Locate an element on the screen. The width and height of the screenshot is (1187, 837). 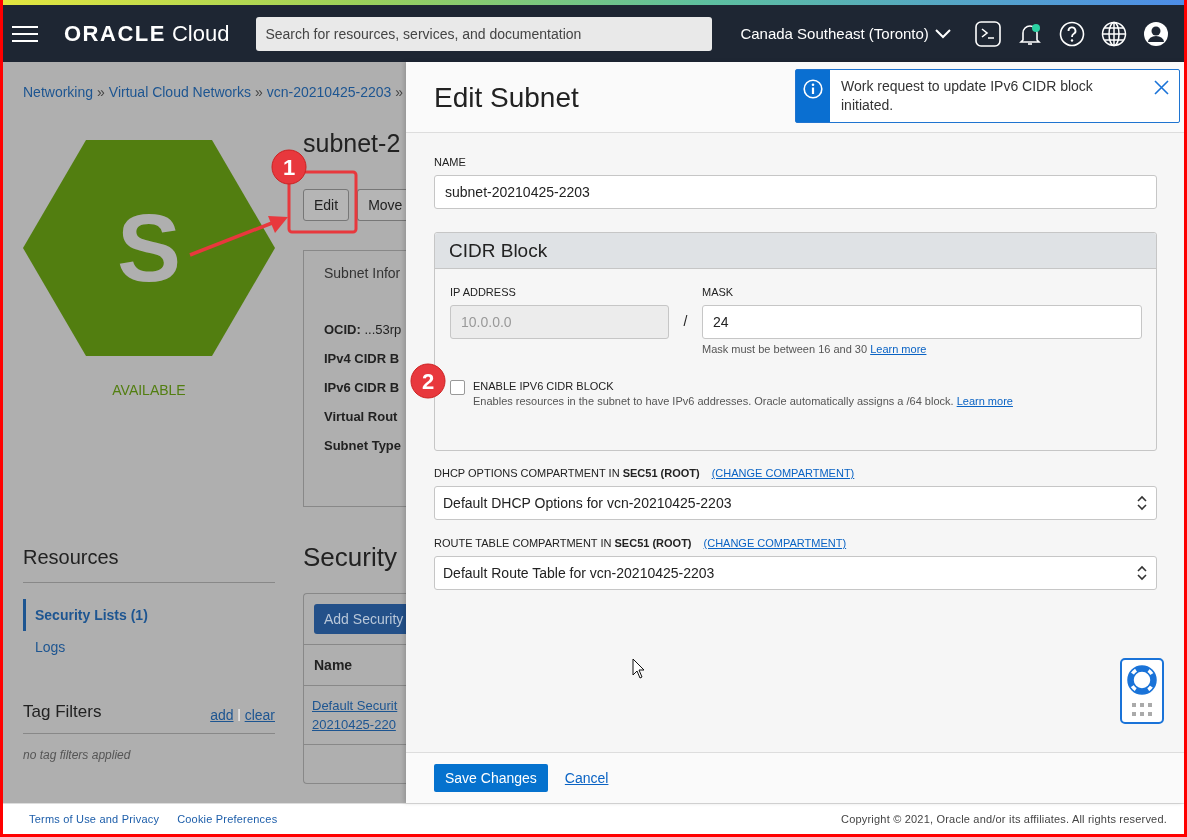
clear-link: clear is located at coordinates (259, 715).